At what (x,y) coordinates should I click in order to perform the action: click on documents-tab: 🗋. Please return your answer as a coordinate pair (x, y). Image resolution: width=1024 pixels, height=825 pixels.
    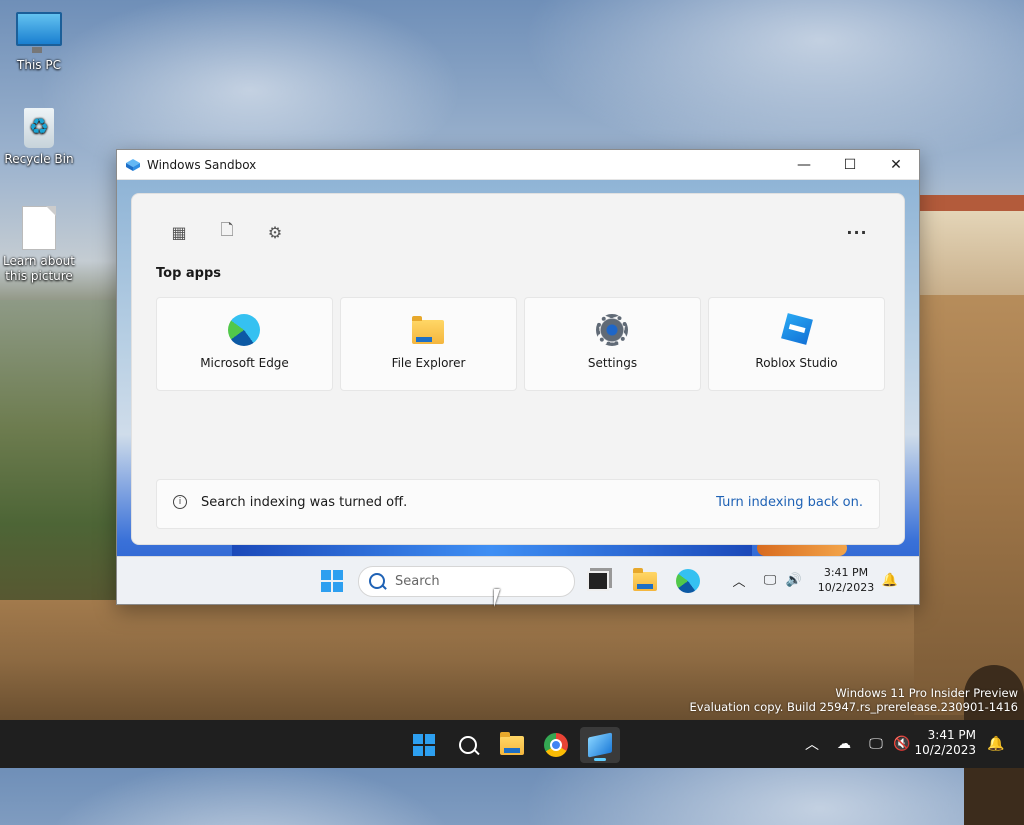
    Looking at the image, I should click on (227, 232).